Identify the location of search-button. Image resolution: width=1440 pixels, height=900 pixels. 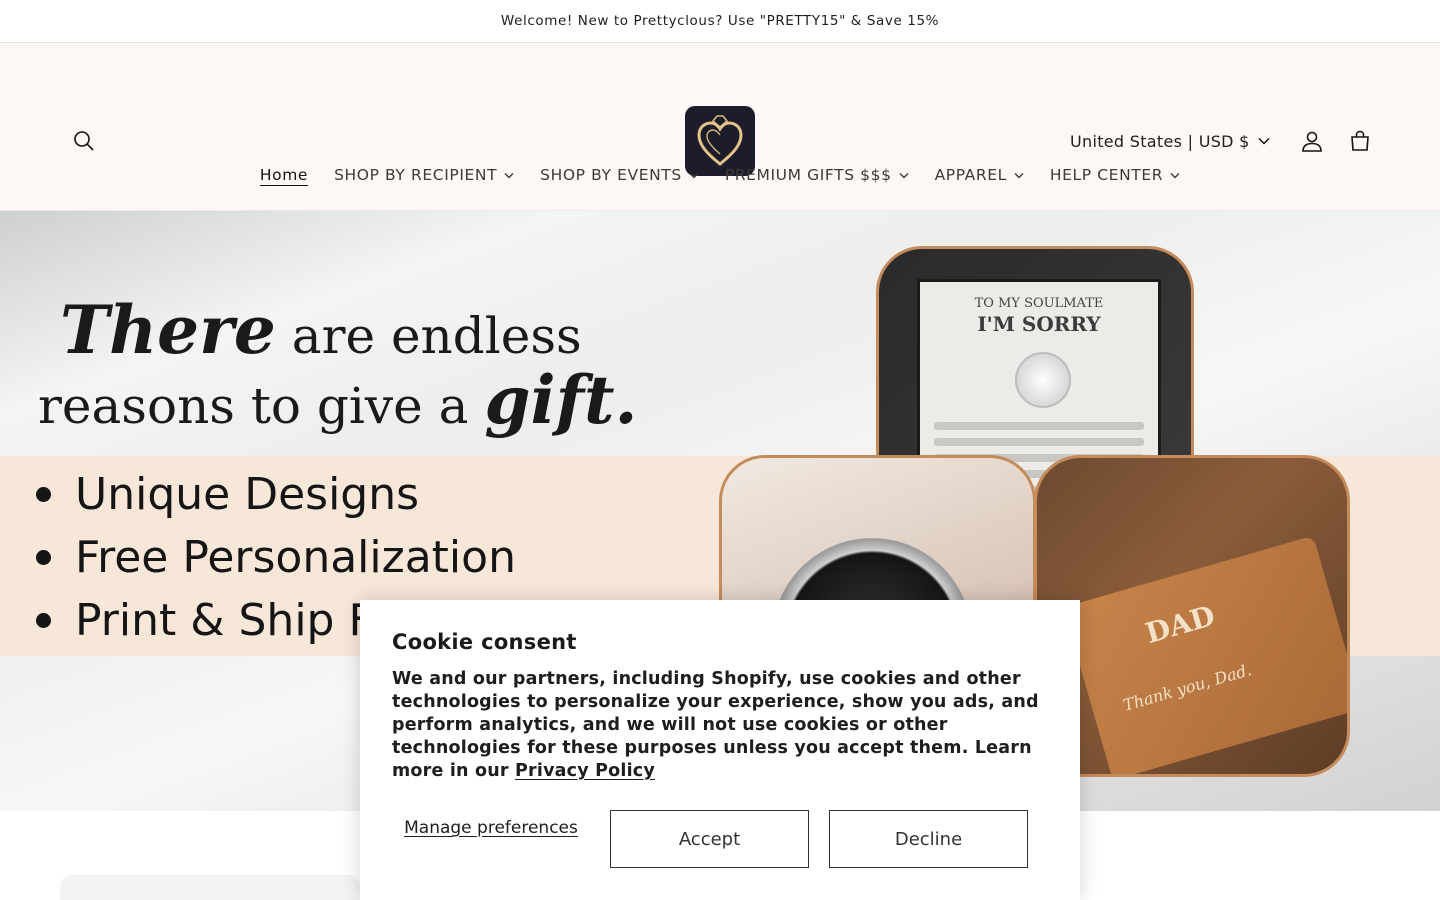
(84, 141).